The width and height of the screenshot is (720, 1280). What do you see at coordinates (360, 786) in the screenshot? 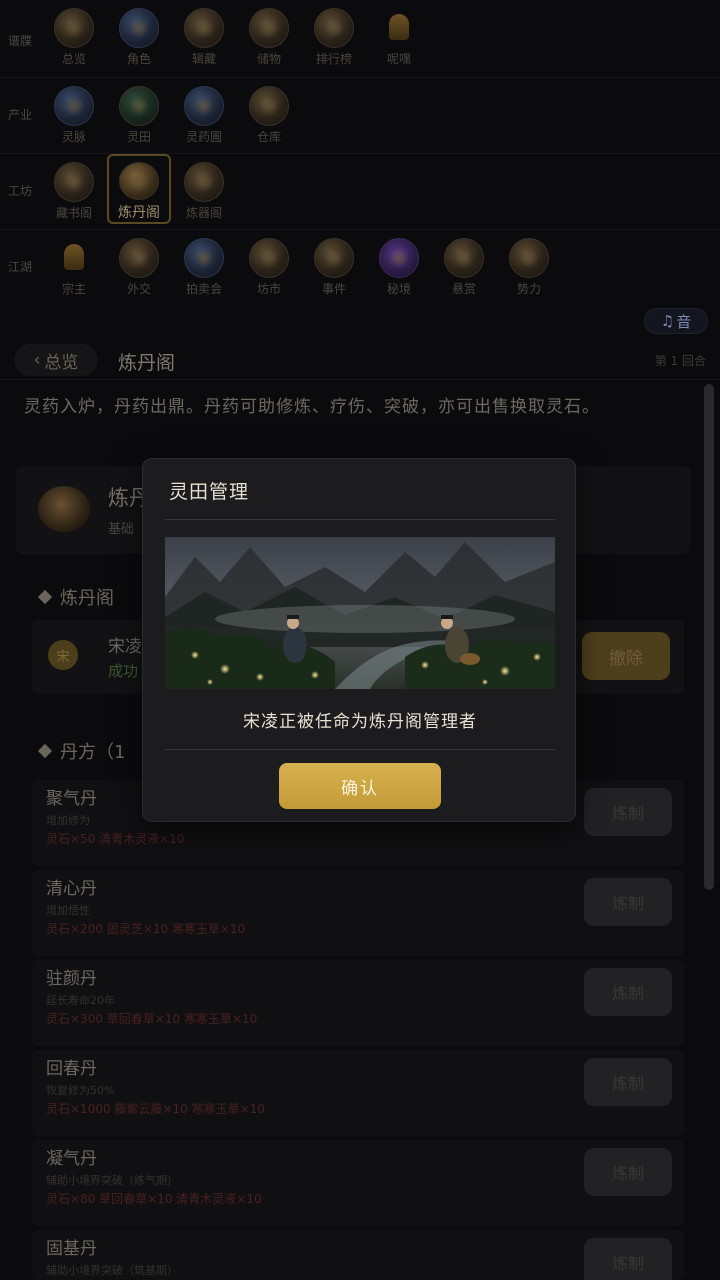
I see `confirm-button: 确认` at bounding box center [360, 786].